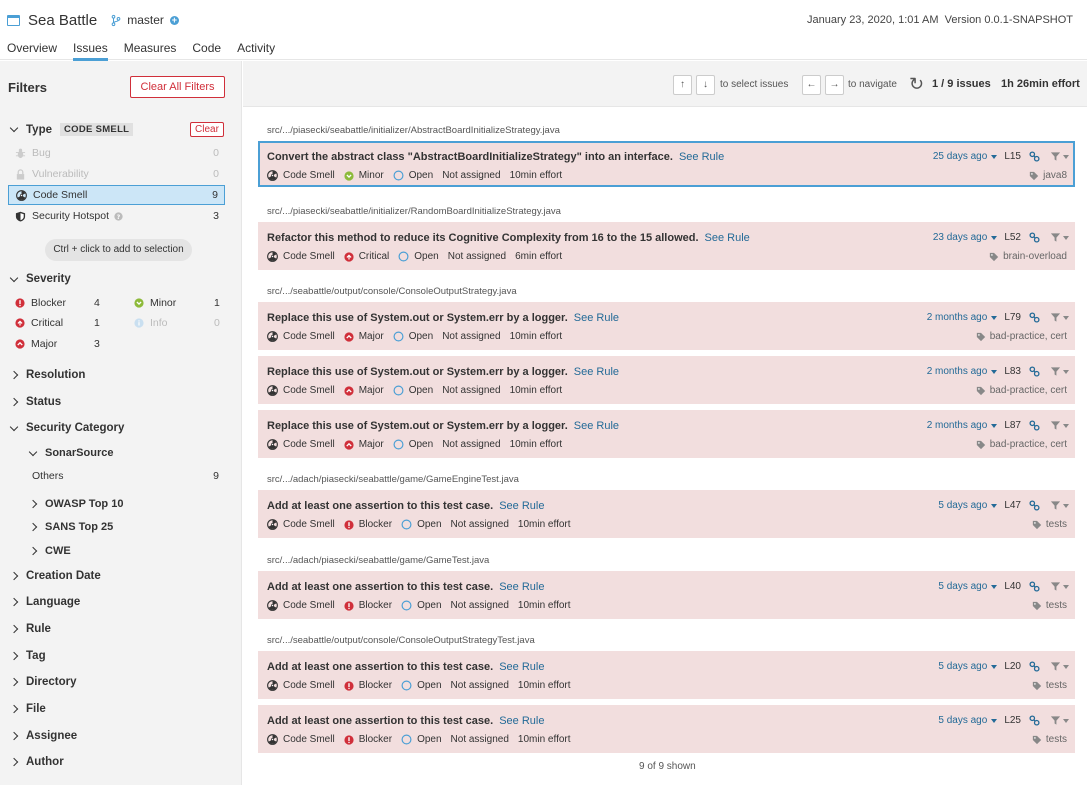 This screenshot has height=785, width=1087. Describe the element at coordinates (145, 20) in the screenshot. I see `branch-name: master` at that location.